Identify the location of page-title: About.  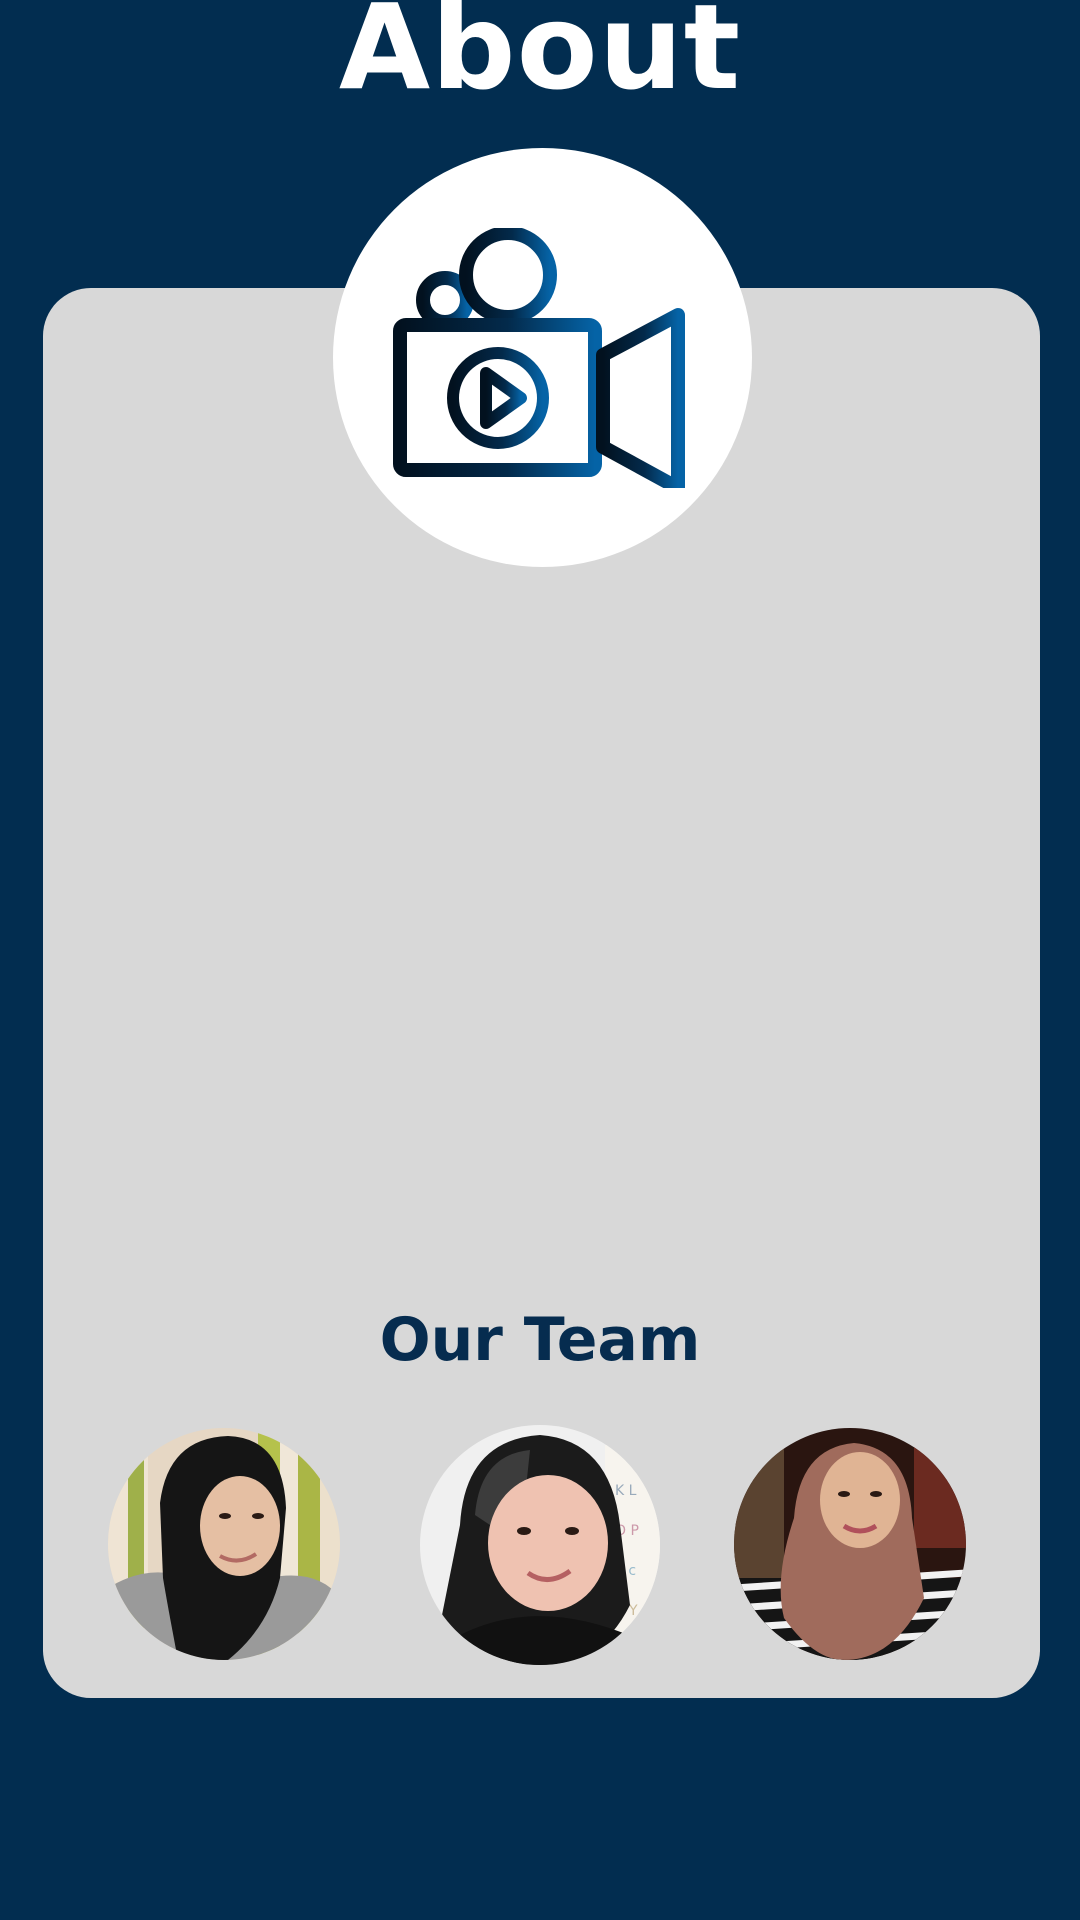
(540, 58).